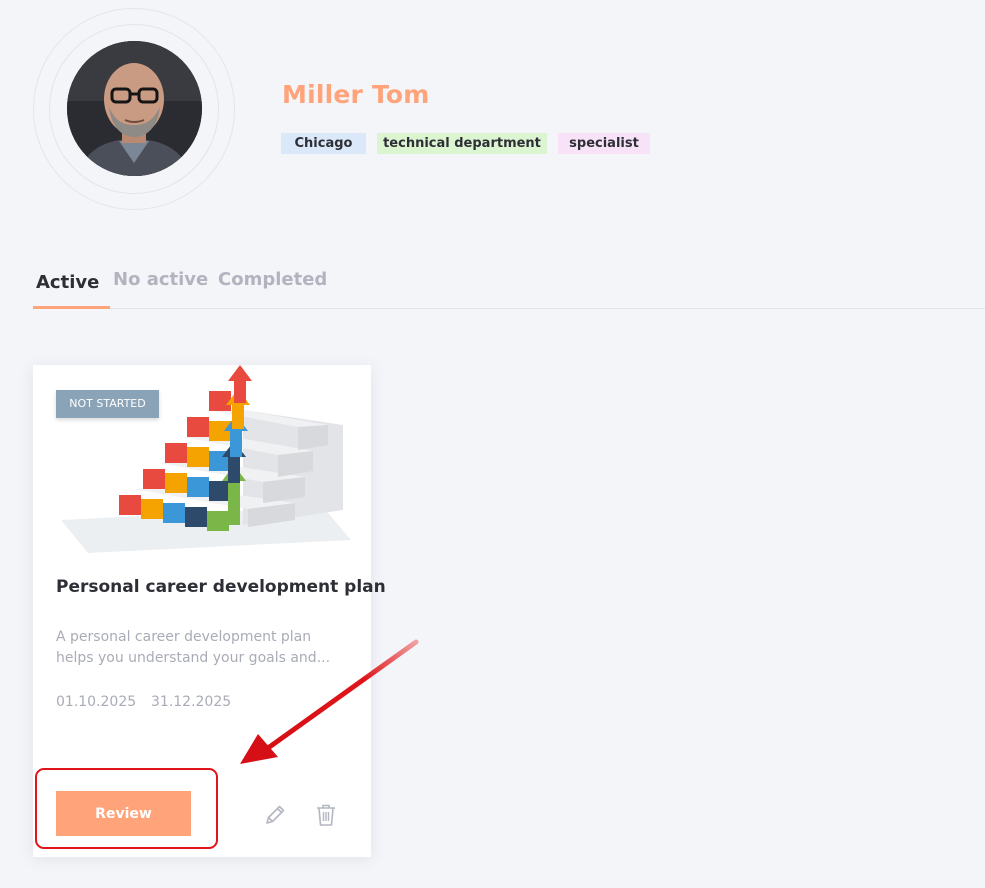 The height and width of the screenshot is (888, 985). Describe the element at coordinates (221, 587) in the screenshot. I see `card-title: Personal career development plan` at that location.